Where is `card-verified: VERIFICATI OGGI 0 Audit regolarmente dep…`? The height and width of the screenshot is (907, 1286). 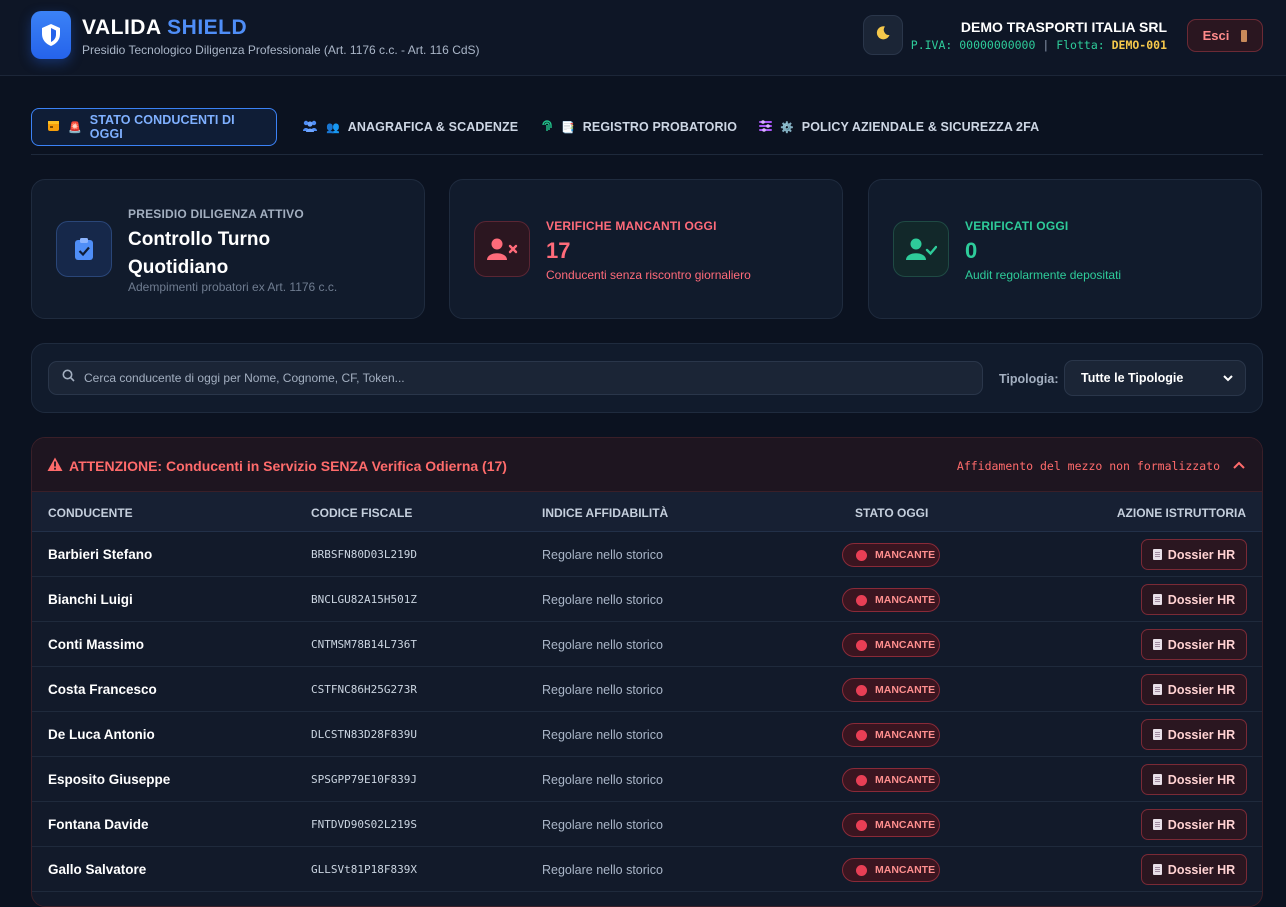 card-verified: VERIFICATI OGGI 0 Audit regolarmente dep… is located at coordinates (1065, 249).